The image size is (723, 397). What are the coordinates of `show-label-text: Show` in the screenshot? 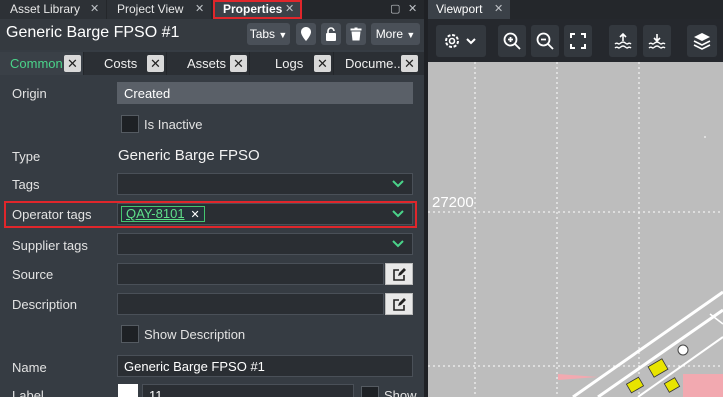 It's located at (400, 392).